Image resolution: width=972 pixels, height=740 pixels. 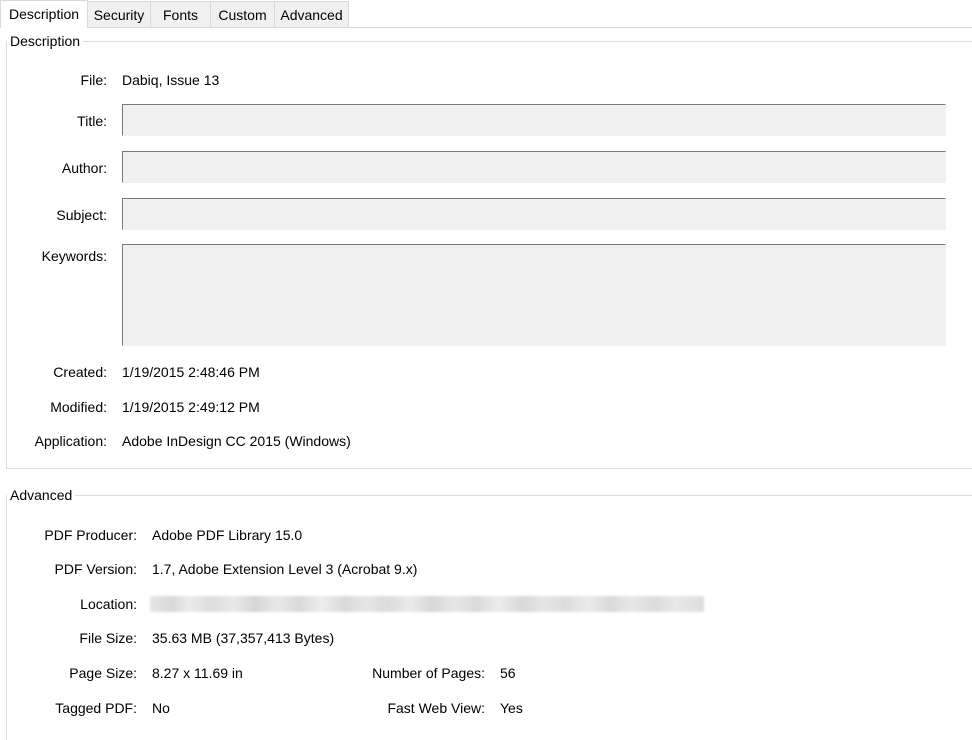 I want to click on keywords-label: Keywords:, so click(x=74, y=256).